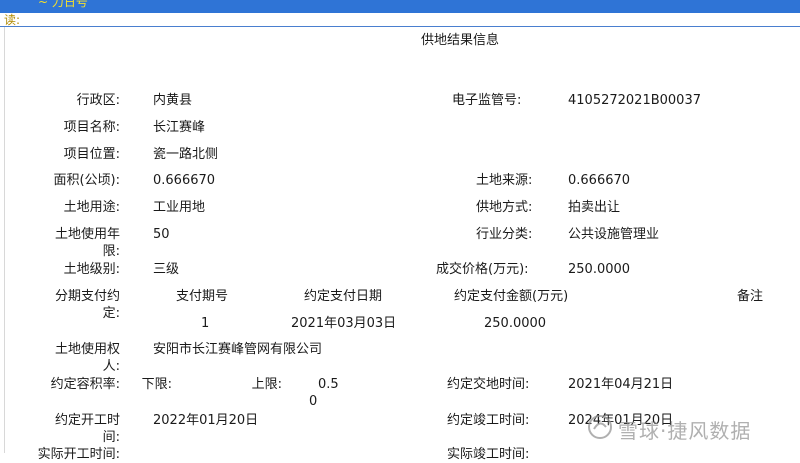  Describe the element at coordinates (594, 207) in the screenshot. I see `supply-method-value: 拍卖出让` at that location.